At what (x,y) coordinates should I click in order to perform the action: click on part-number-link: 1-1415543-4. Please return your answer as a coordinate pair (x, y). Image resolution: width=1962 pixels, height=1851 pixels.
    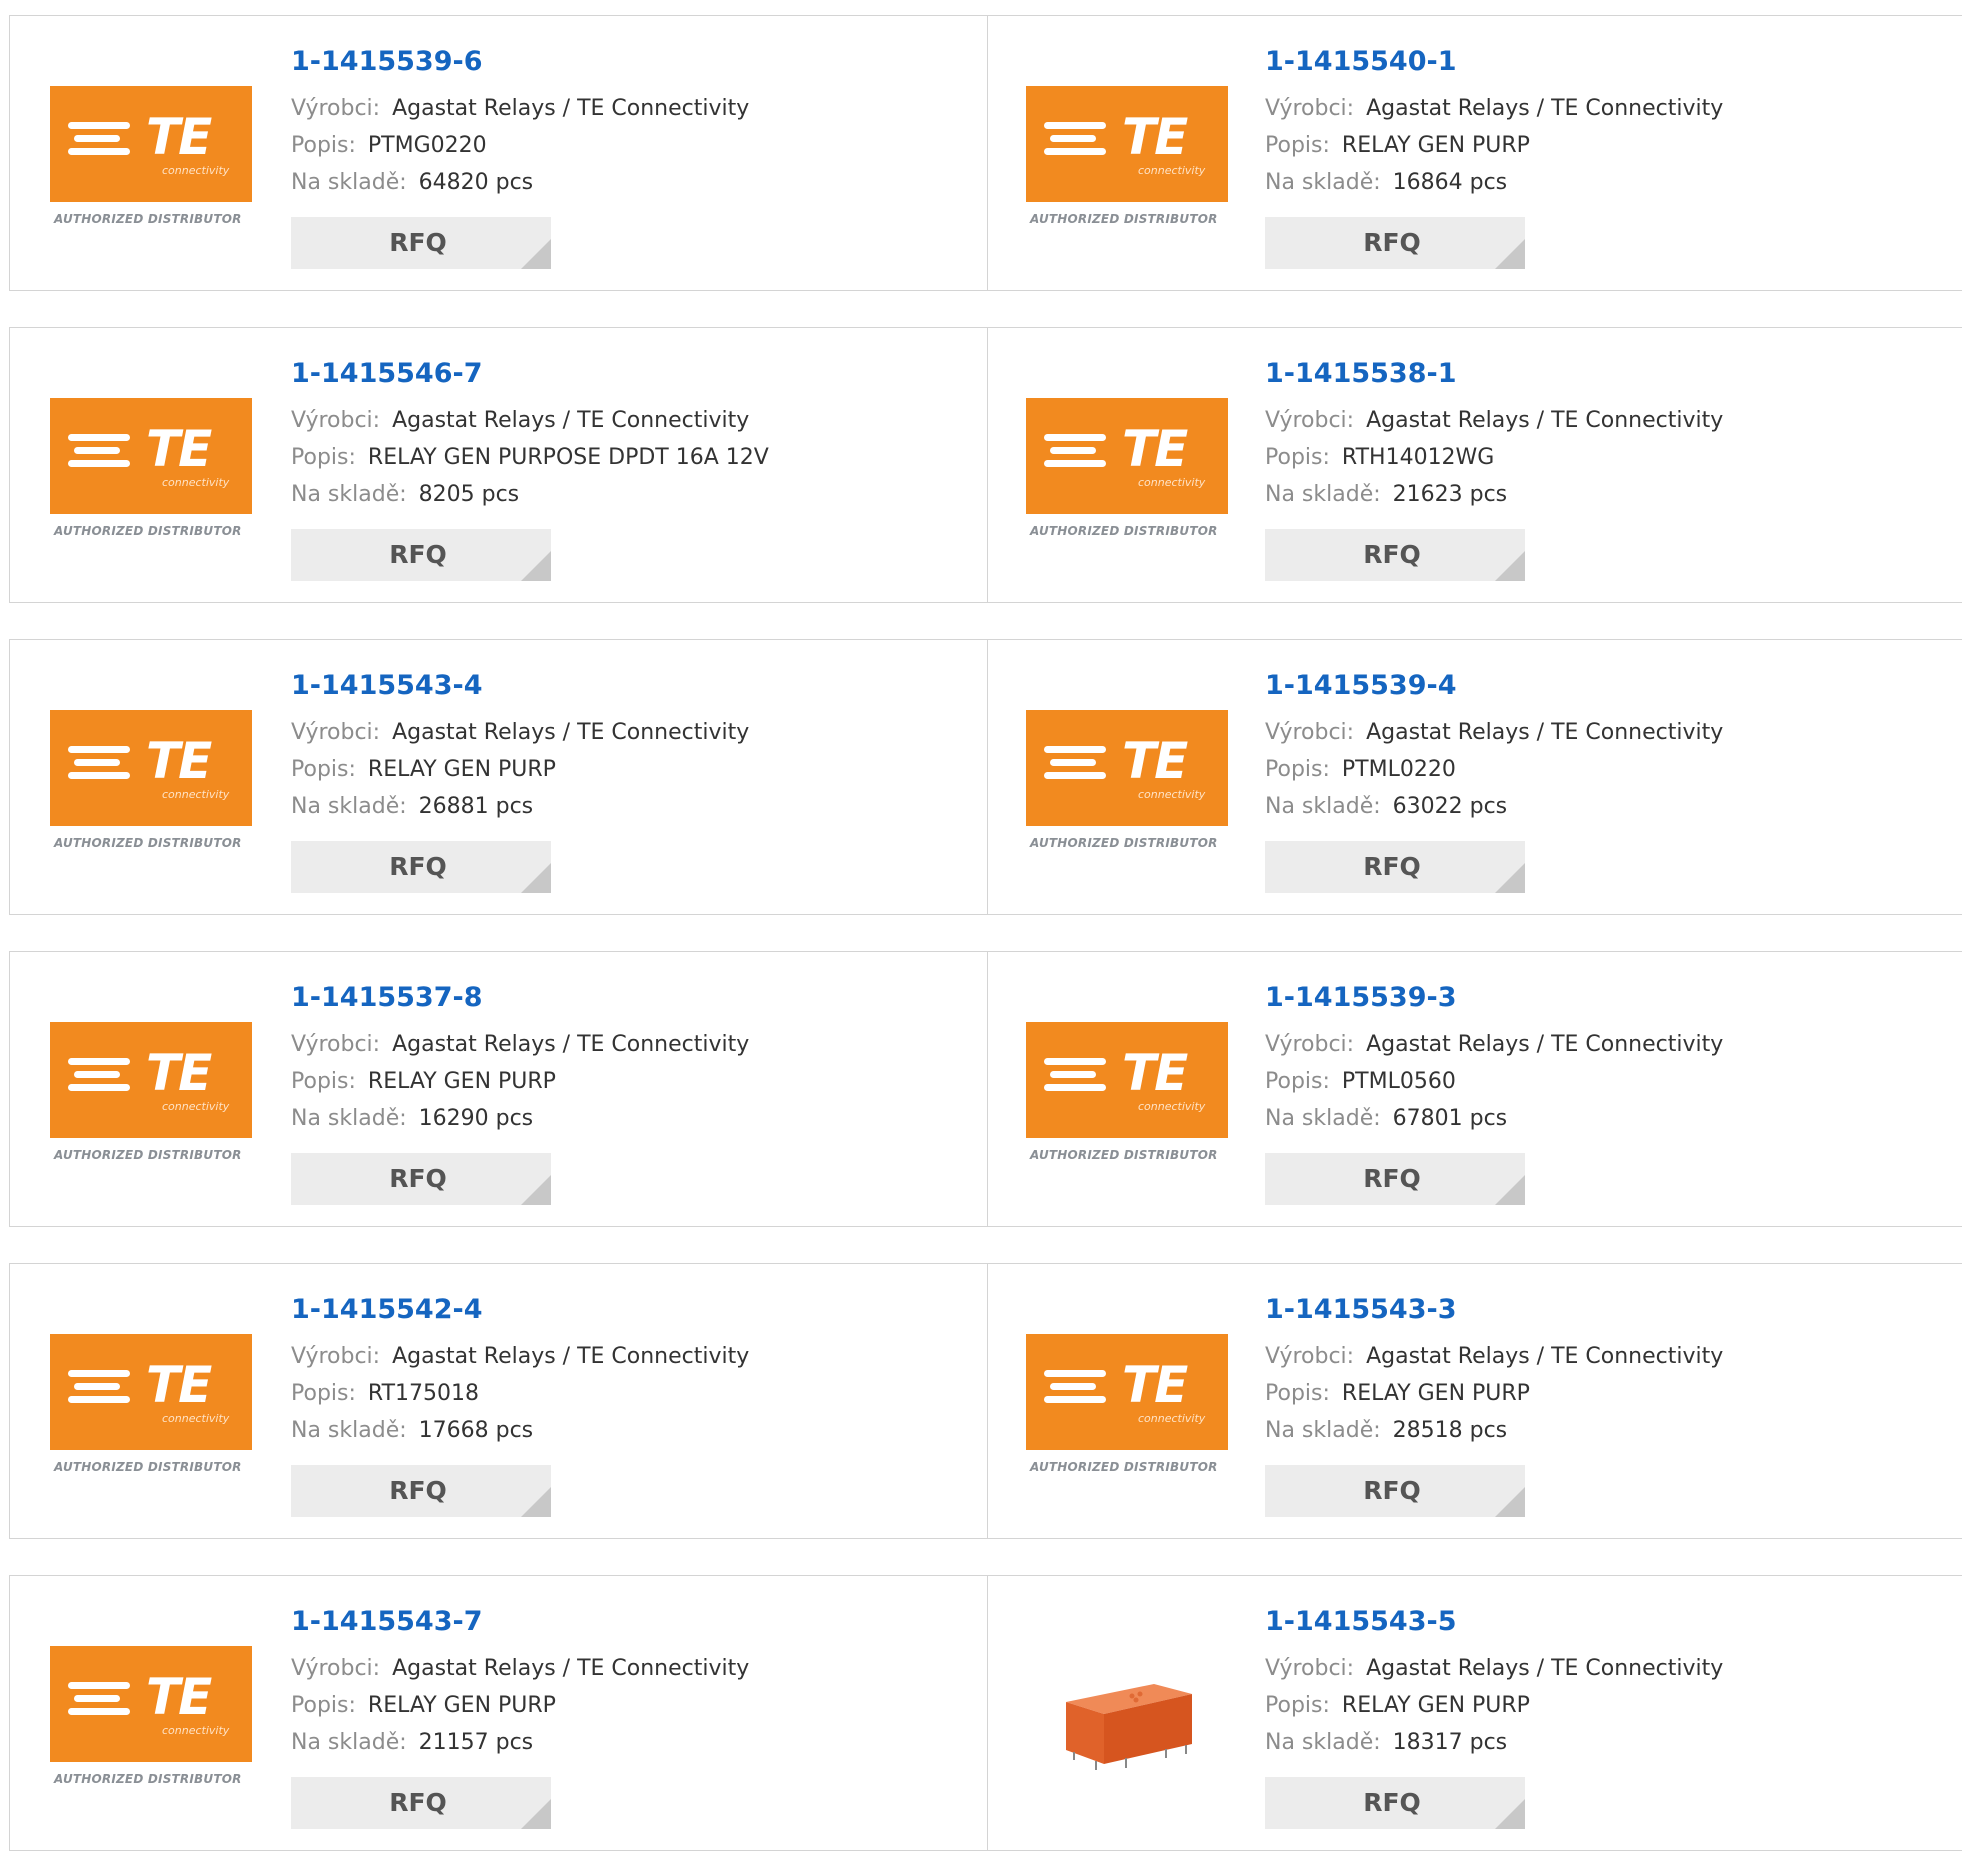
    Looking at the image, I should click on (520, 691).